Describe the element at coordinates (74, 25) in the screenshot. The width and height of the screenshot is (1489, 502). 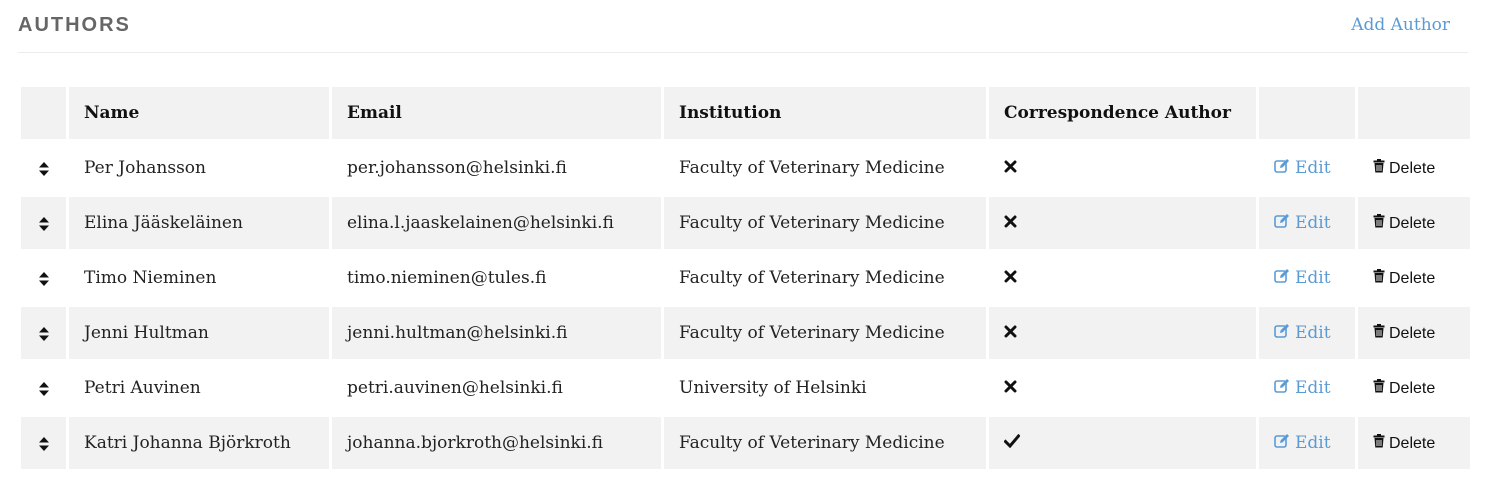
I see `section-title: AUTHORS` at that location.